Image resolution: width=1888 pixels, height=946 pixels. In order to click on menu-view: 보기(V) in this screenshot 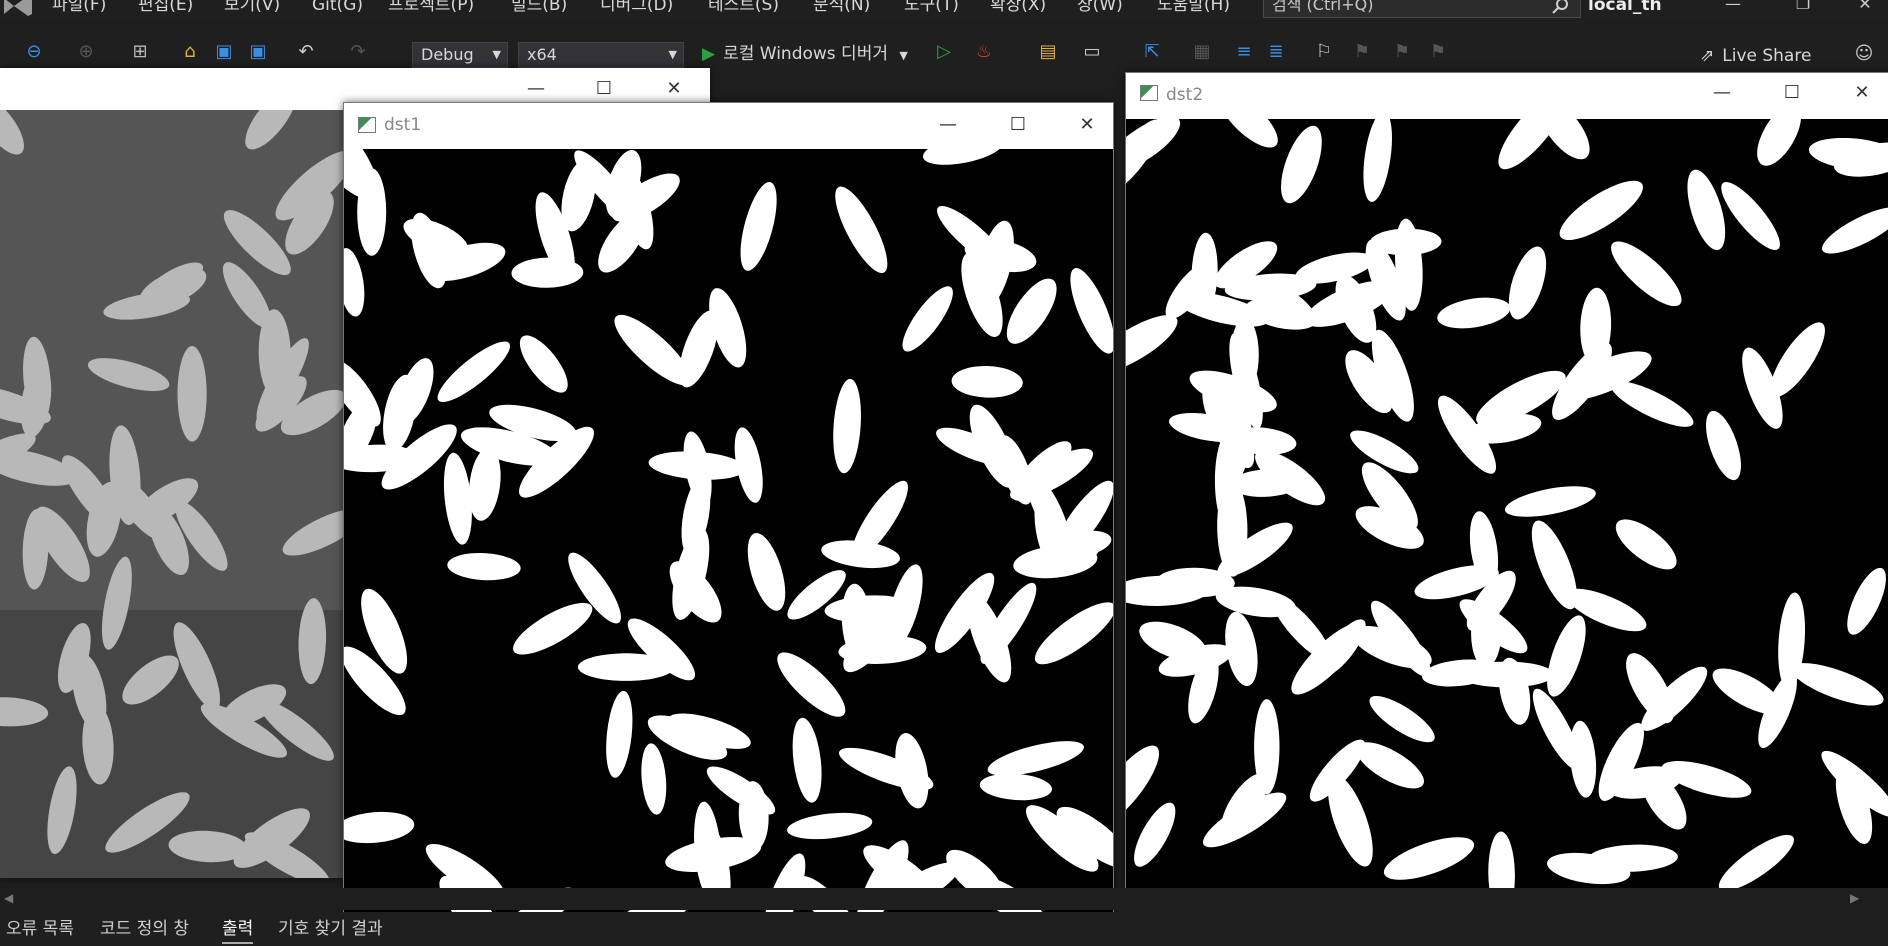, I will do `click(252, 8)`.